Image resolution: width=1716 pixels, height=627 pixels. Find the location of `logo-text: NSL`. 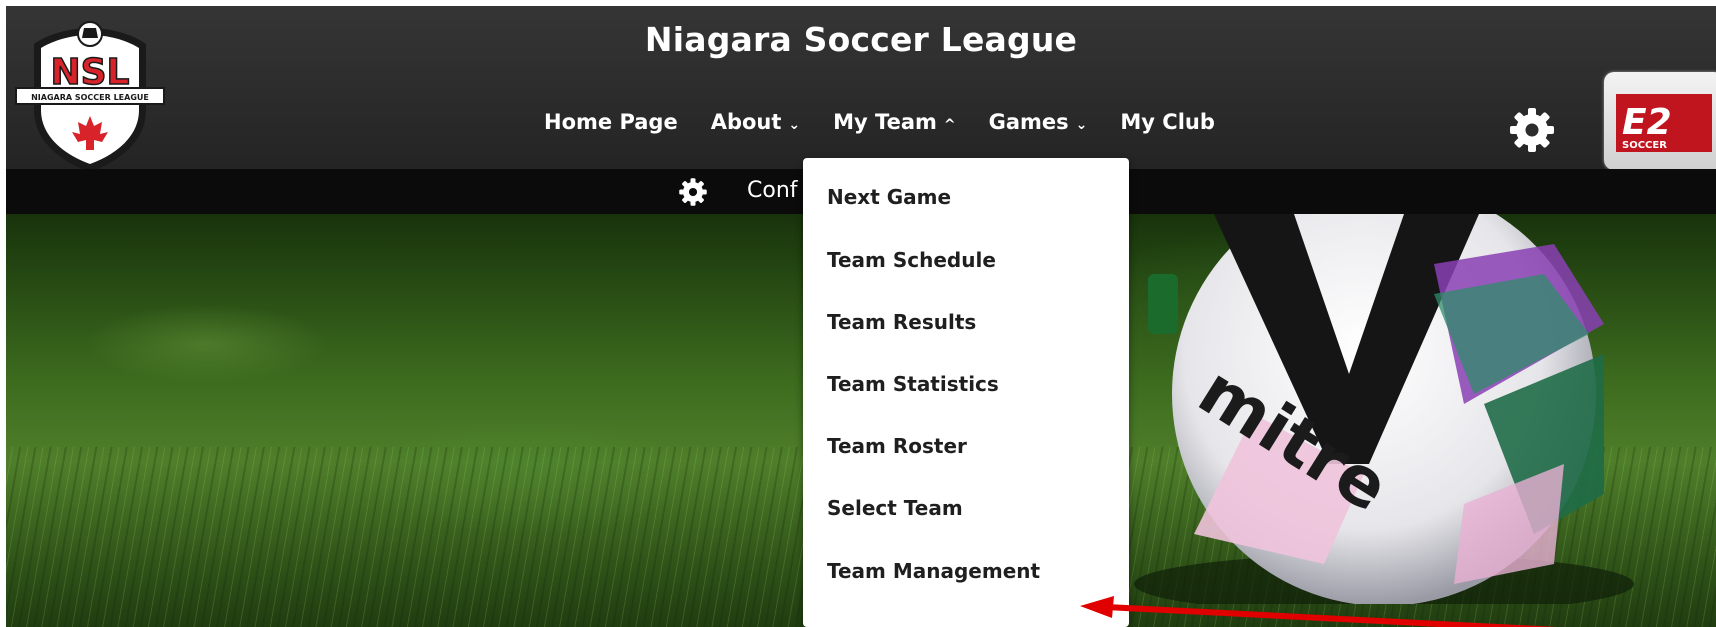

logo-text: NSL is located at coordinates (90, 72).